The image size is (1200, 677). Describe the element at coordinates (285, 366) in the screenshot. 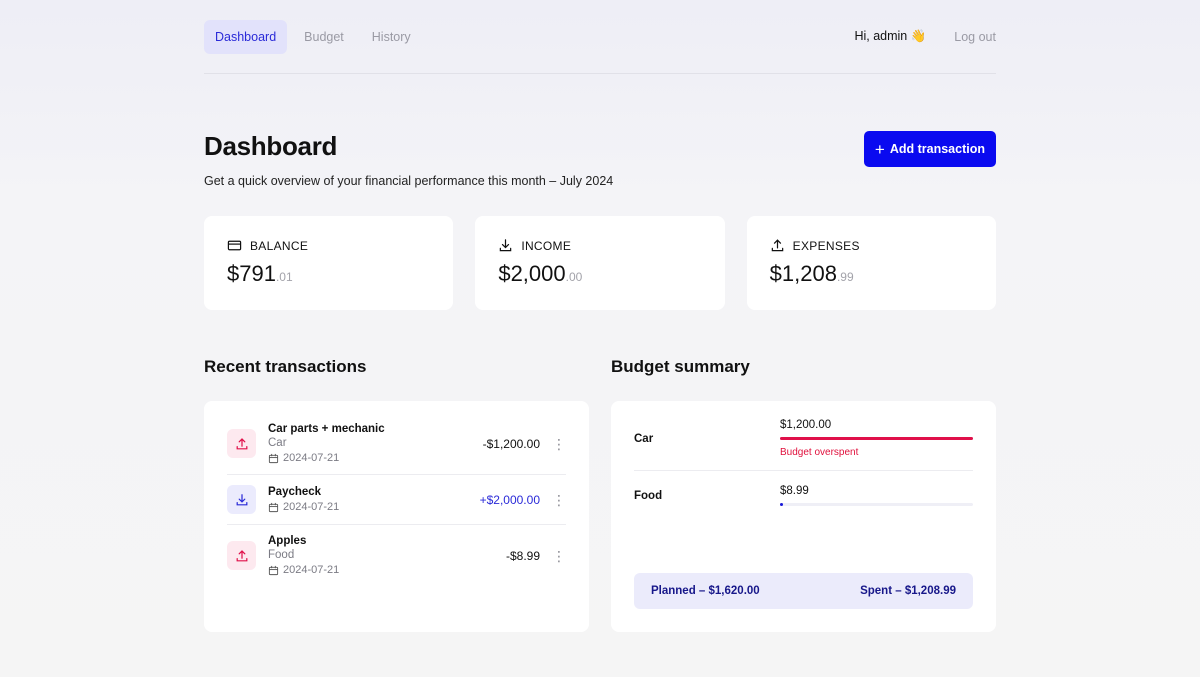

I see `recent-transactions-title: Recent transactions` at that location.